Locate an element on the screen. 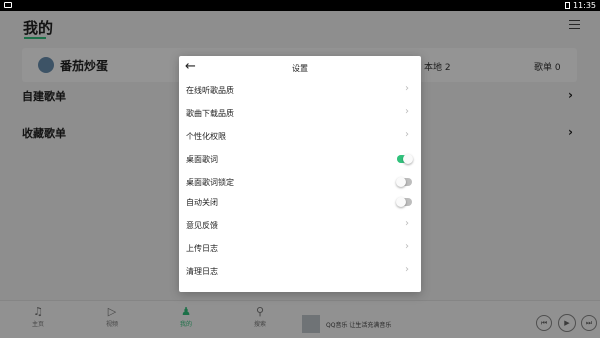 This screenshot has width=600, height=338. setting-feedback: 意见反馈 › is located at coordinates (300, 225).